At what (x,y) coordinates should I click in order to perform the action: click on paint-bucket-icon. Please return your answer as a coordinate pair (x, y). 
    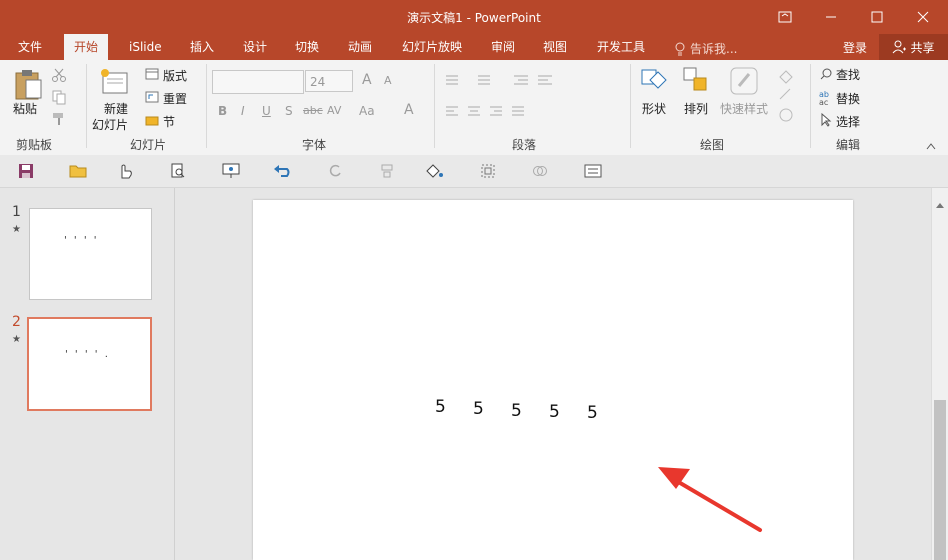
    Looking at the image, I should click on (434, 171).